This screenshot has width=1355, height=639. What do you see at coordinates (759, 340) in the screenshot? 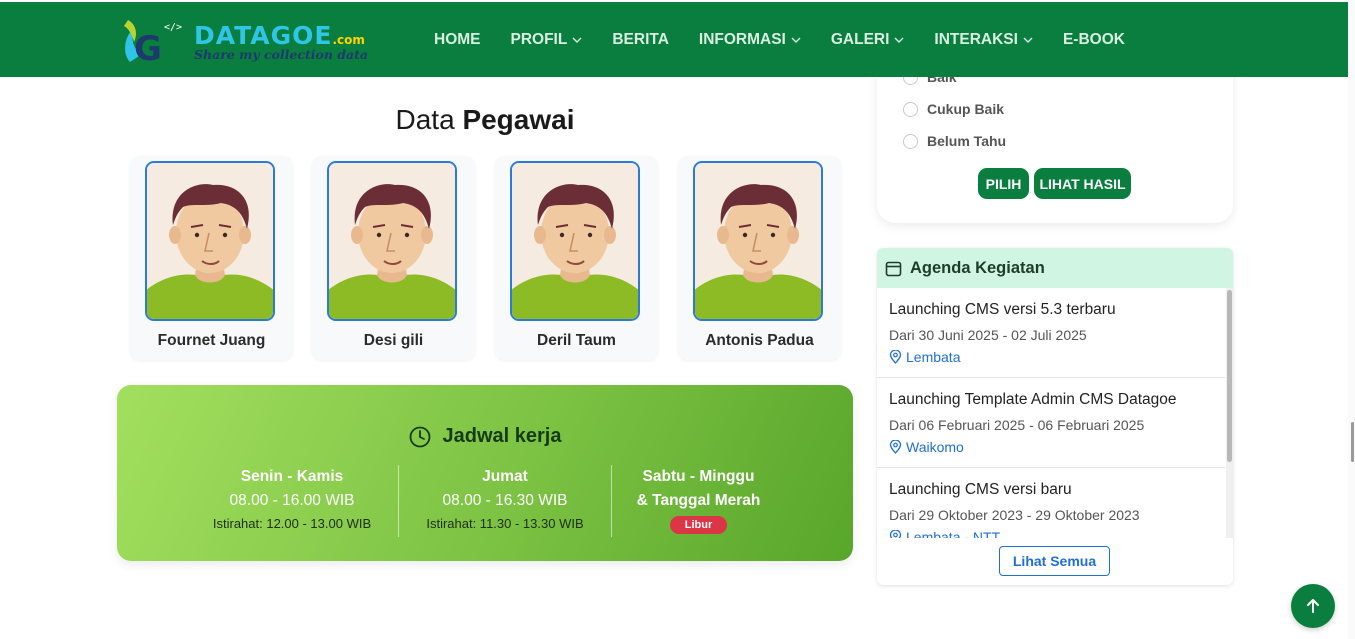
I see `employee-name: Antonis Padua` at bounding box center [759, 340].